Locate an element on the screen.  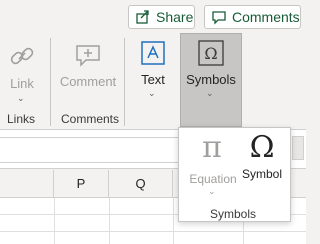
svg-text: Ω is located at coordinates (210, 53).